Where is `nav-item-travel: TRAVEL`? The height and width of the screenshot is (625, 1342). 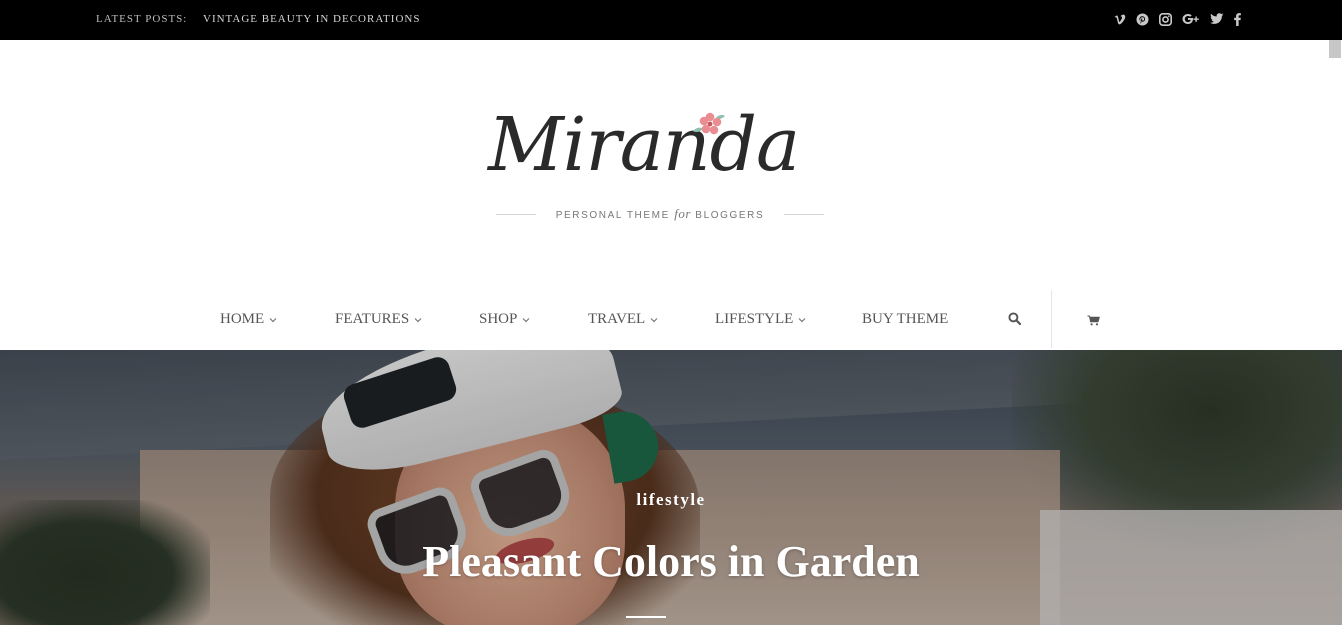
nav-item-travel: TRAVEL is located at coordinates (623, 319).